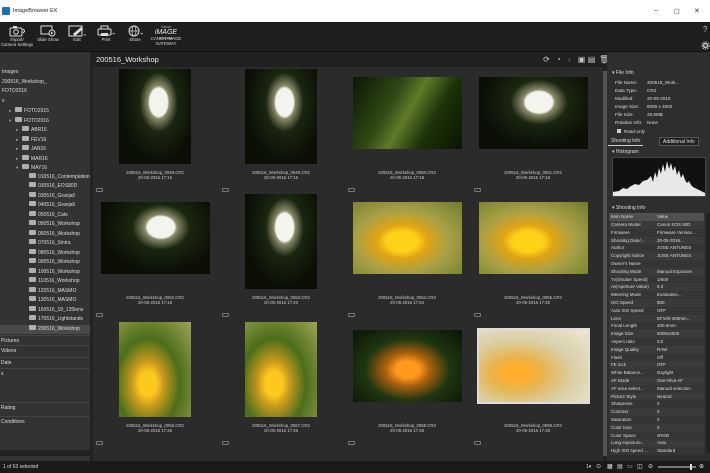  Describe the element at coordinates (656, 388) in the screenshot. I see `table-row: AF area select... Manual selection` at that location.